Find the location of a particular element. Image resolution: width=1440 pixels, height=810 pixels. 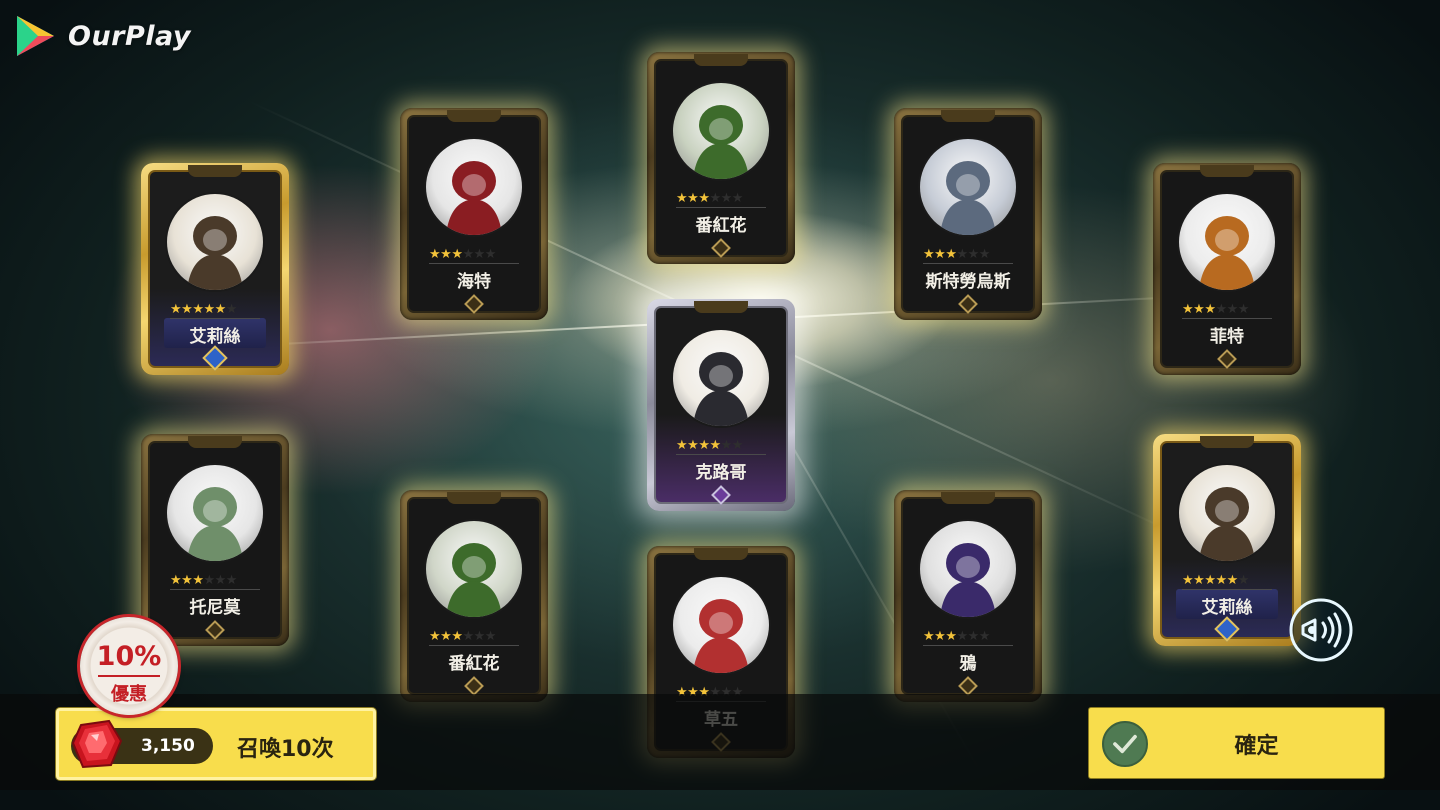

hero-card-alice-right: ★★★★★★ 艾莉絲 is located at coordinates (1227, 540).